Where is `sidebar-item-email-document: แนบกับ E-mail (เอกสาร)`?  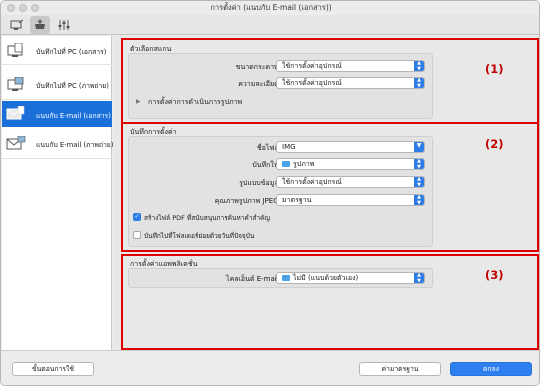 sidebar-item-email-document: แนบกับ E-mail (เอกสาร) is located at coordinates (57, 114).